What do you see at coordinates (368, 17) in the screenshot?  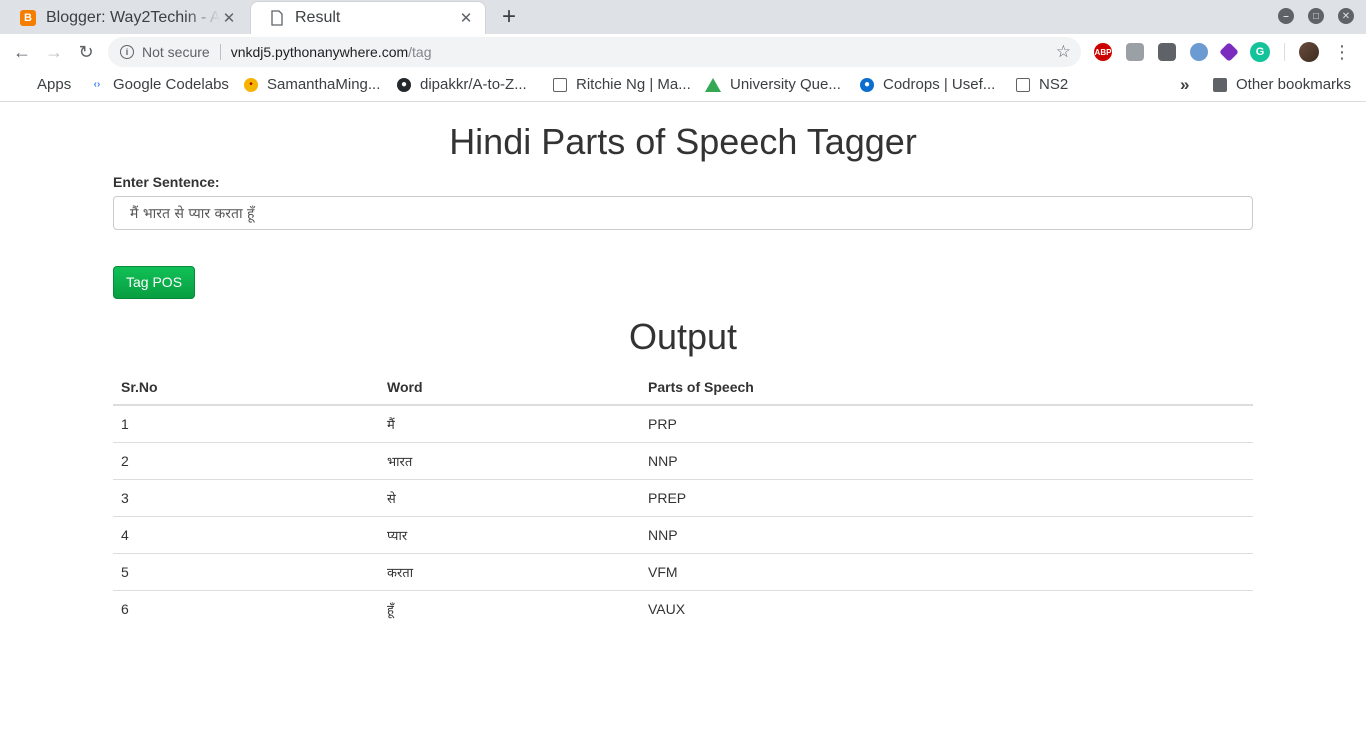 I see `tab-result: Result ✕` at bounding box center [368, 17].